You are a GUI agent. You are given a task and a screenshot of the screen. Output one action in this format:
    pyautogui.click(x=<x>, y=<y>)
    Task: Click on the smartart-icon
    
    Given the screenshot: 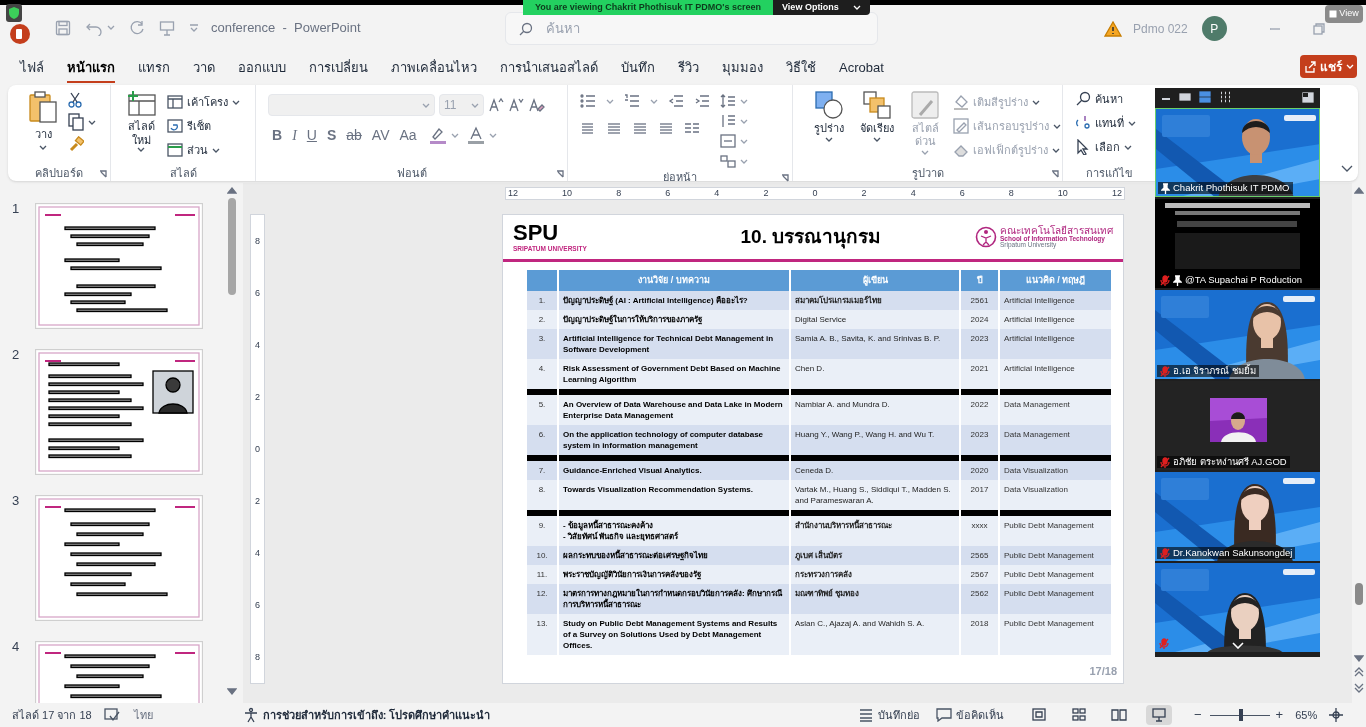 What is the action you would take?
    pyautogui.click(x=728, y=161)
    